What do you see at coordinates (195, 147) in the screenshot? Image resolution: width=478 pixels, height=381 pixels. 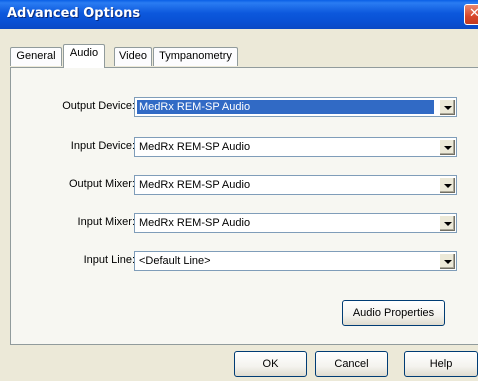 I see `input-device-value: MedRx REM-SP Audio` at bounding box center [195, 147].